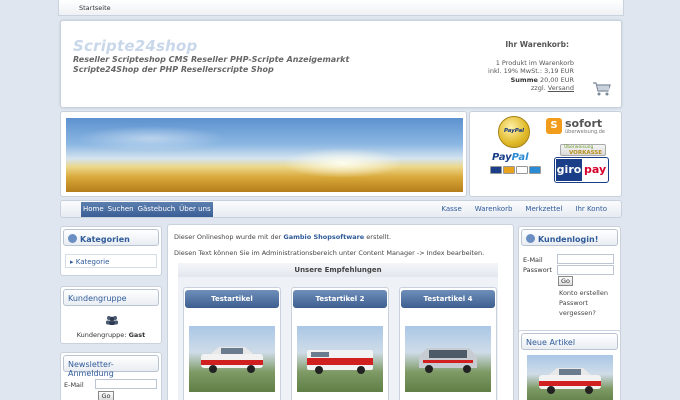 The width and height of the screenshot is (680, 400). What do you see at coordinates (602, 89) in the screenshot?
I see `shopping-cart-icon` at bounding box center [602, 89].